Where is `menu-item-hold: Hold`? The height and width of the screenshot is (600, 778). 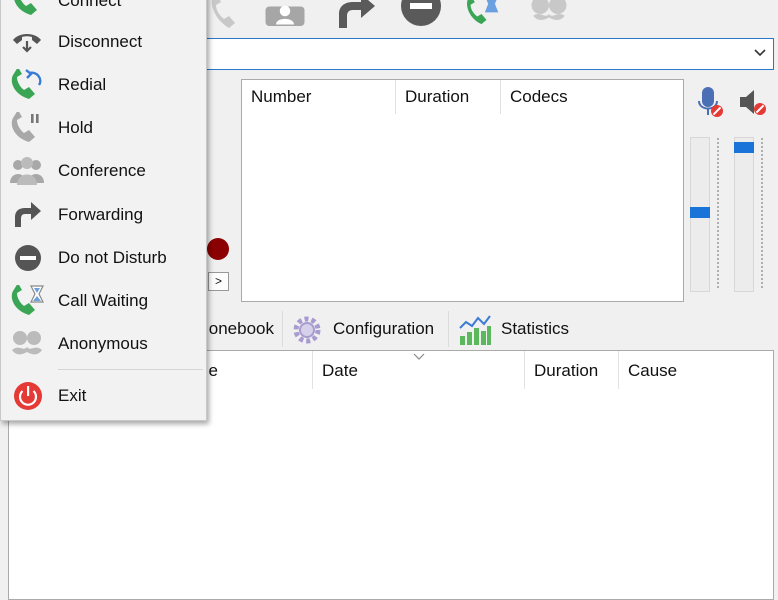
menu-item-hold: Hold is located at coordinates (103, 128).